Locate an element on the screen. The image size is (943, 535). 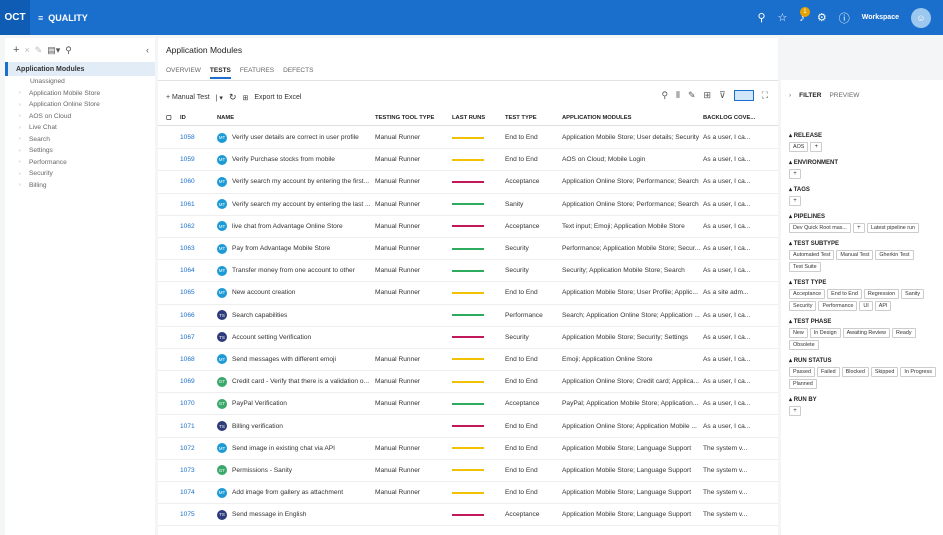
test-id-link: 1069 is located at coordinates (196, 381).